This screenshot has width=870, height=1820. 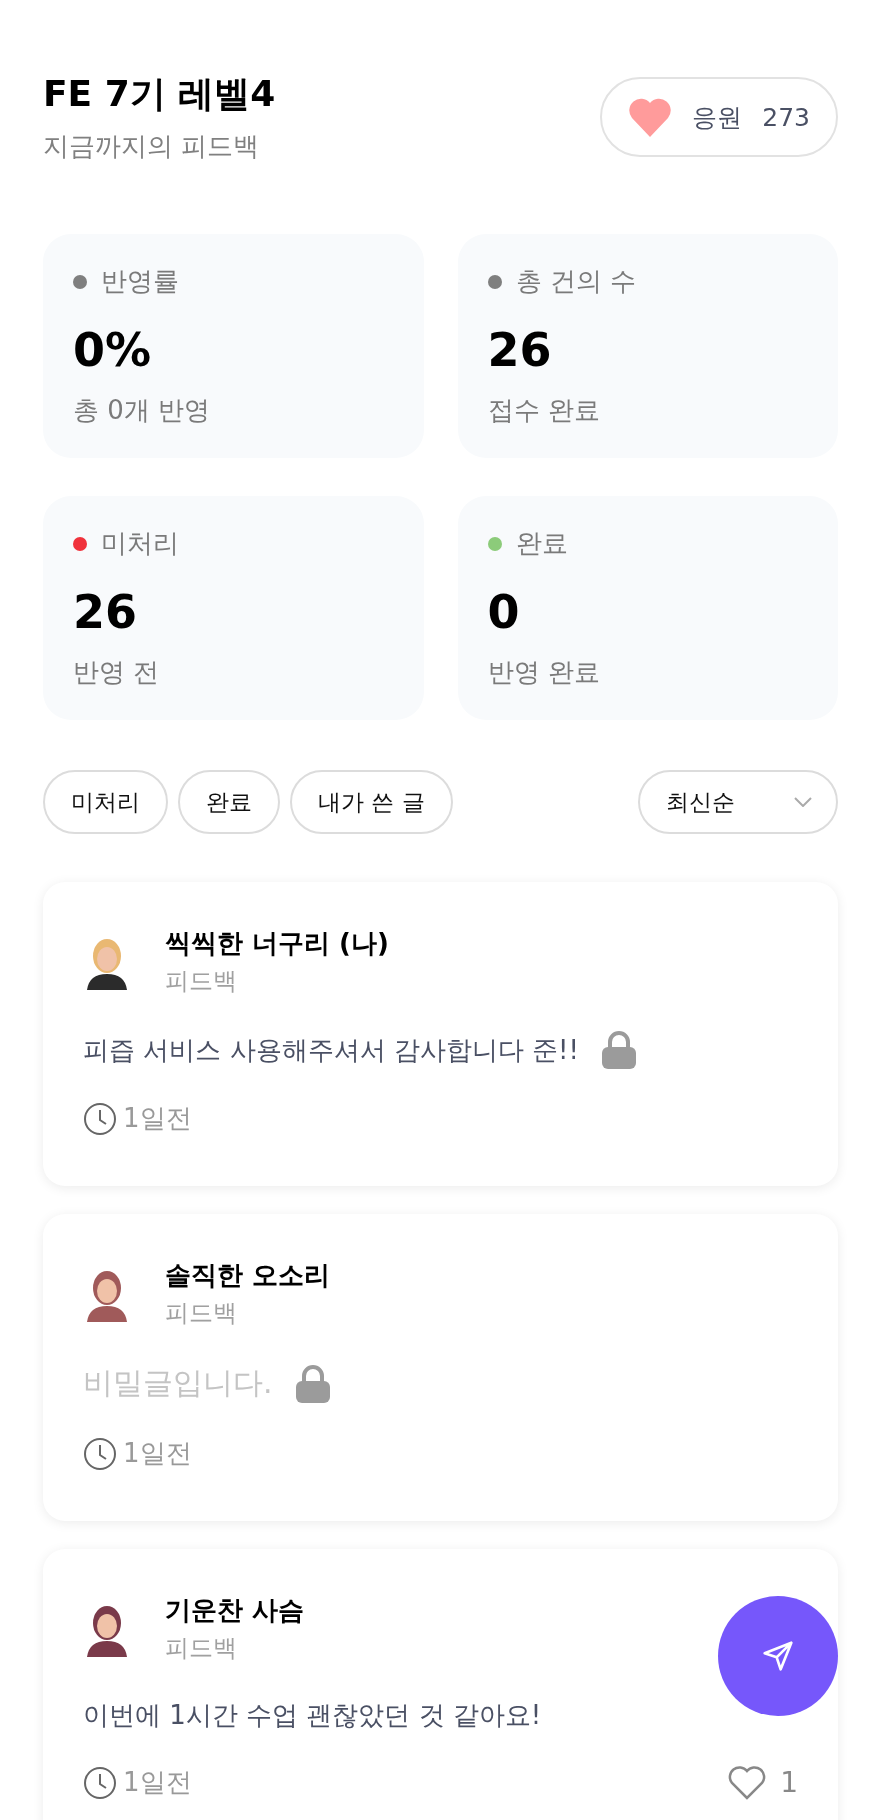 I want to click on stat-caption: 반영 전, so click(x=117, y=672).